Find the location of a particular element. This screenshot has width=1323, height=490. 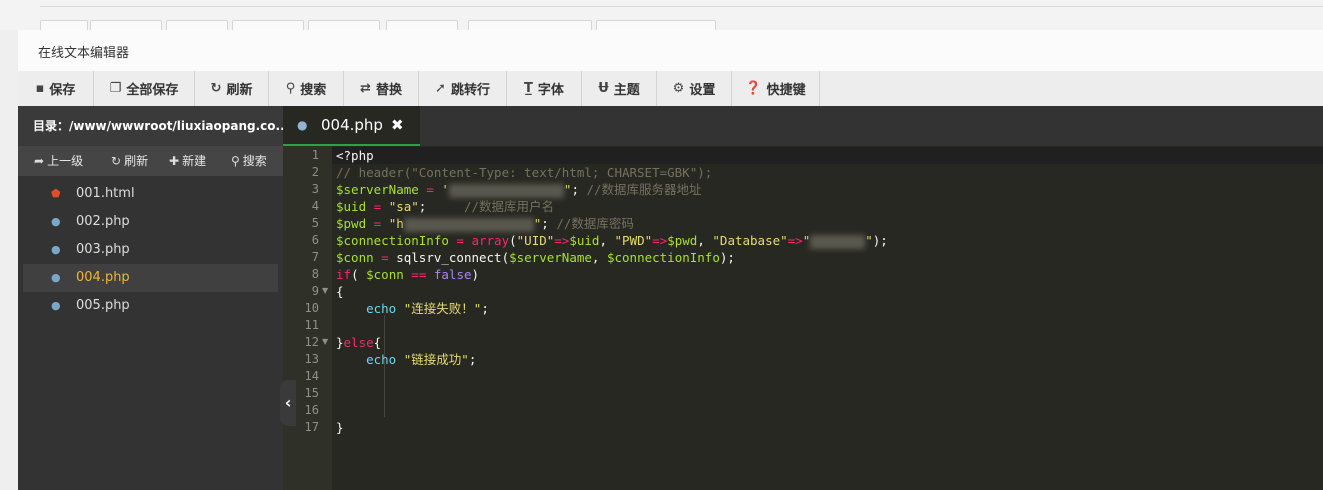

plus-icon: ✚ is located at coordinates (174, 161).